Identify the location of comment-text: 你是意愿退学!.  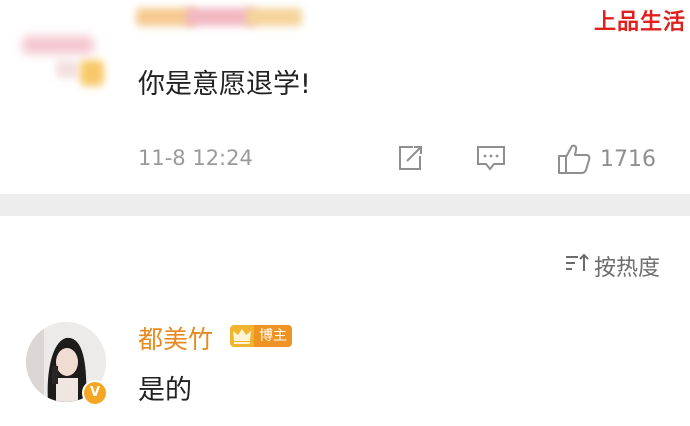
(224, 84).